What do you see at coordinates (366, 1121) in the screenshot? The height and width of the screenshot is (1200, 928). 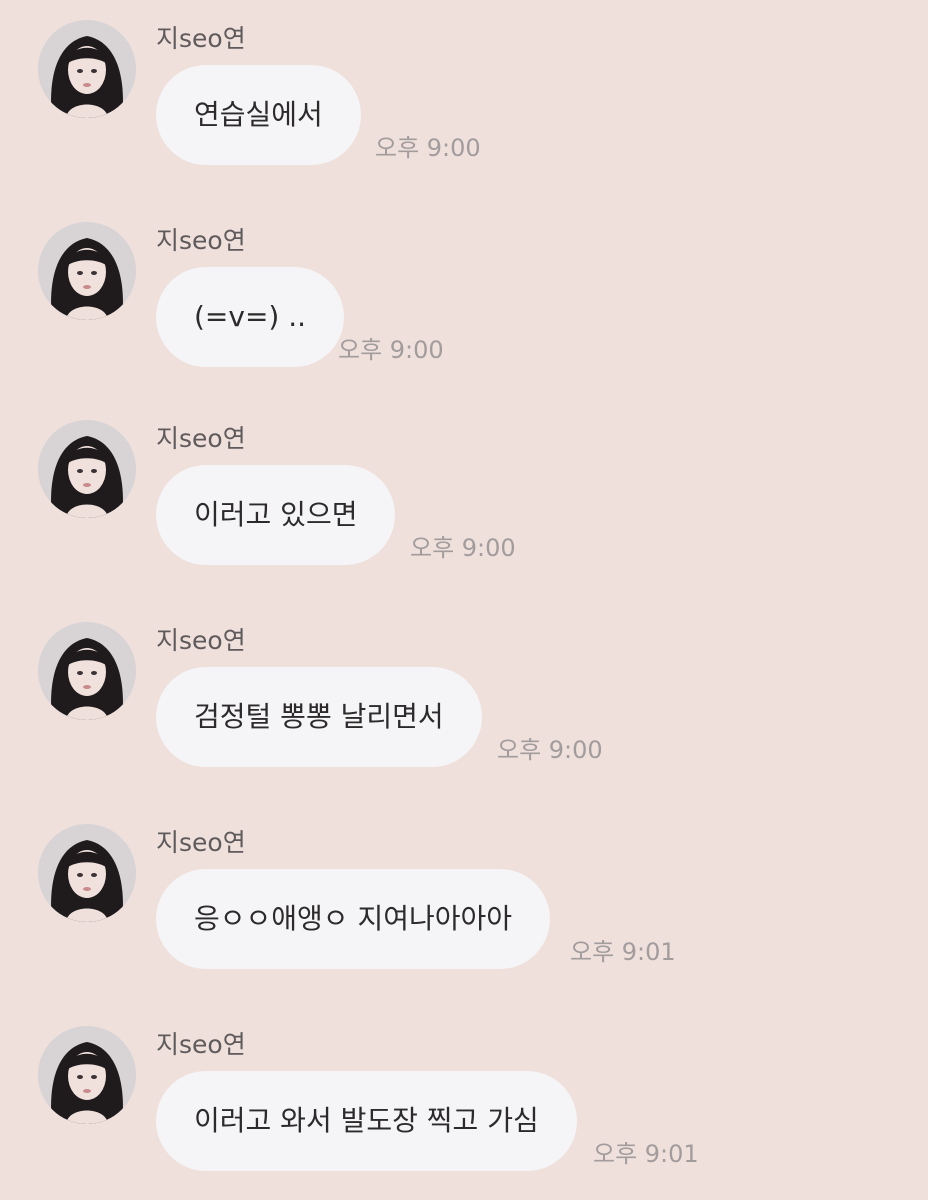 I see `message-bubble: 이러고 와서 발도장 찍고 가심` at bounding box center [366, 1121].